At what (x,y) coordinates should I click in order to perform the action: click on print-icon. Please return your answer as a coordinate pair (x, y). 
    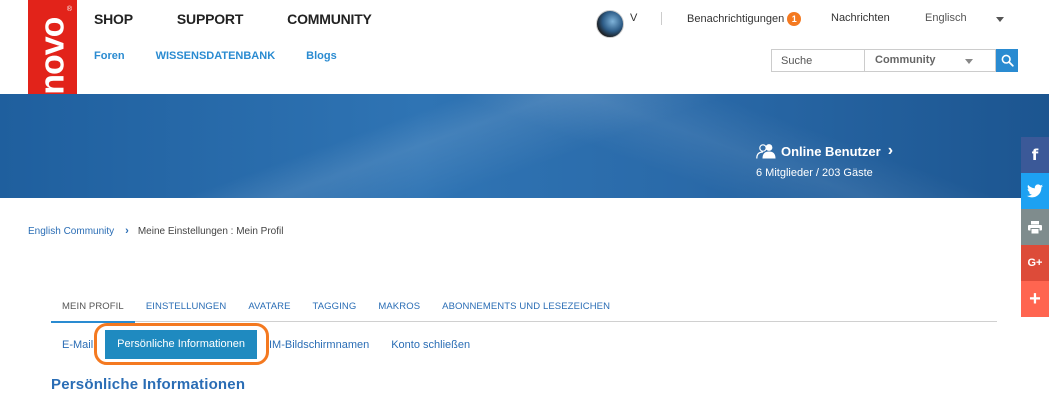
    Looking at the image, I should click on (1035, 227).